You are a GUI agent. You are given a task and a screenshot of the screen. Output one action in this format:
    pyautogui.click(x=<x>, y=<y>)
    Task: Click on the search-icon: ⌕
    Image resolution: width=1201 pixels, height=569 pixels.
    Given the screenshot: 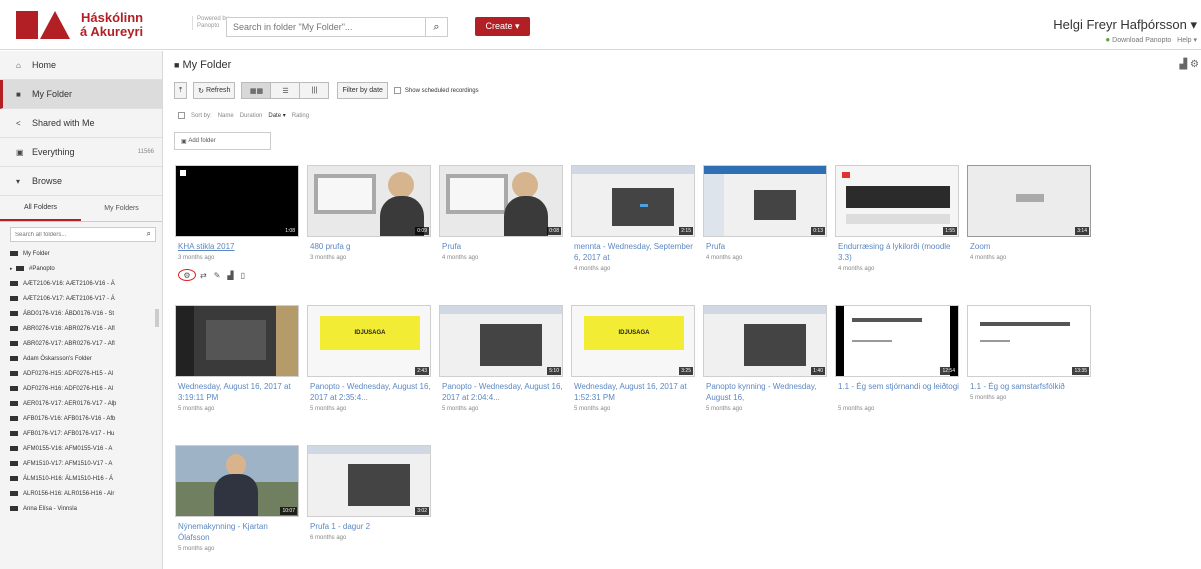 What is the action you would take?
    pyautogui.click(x=149, y=234)
    